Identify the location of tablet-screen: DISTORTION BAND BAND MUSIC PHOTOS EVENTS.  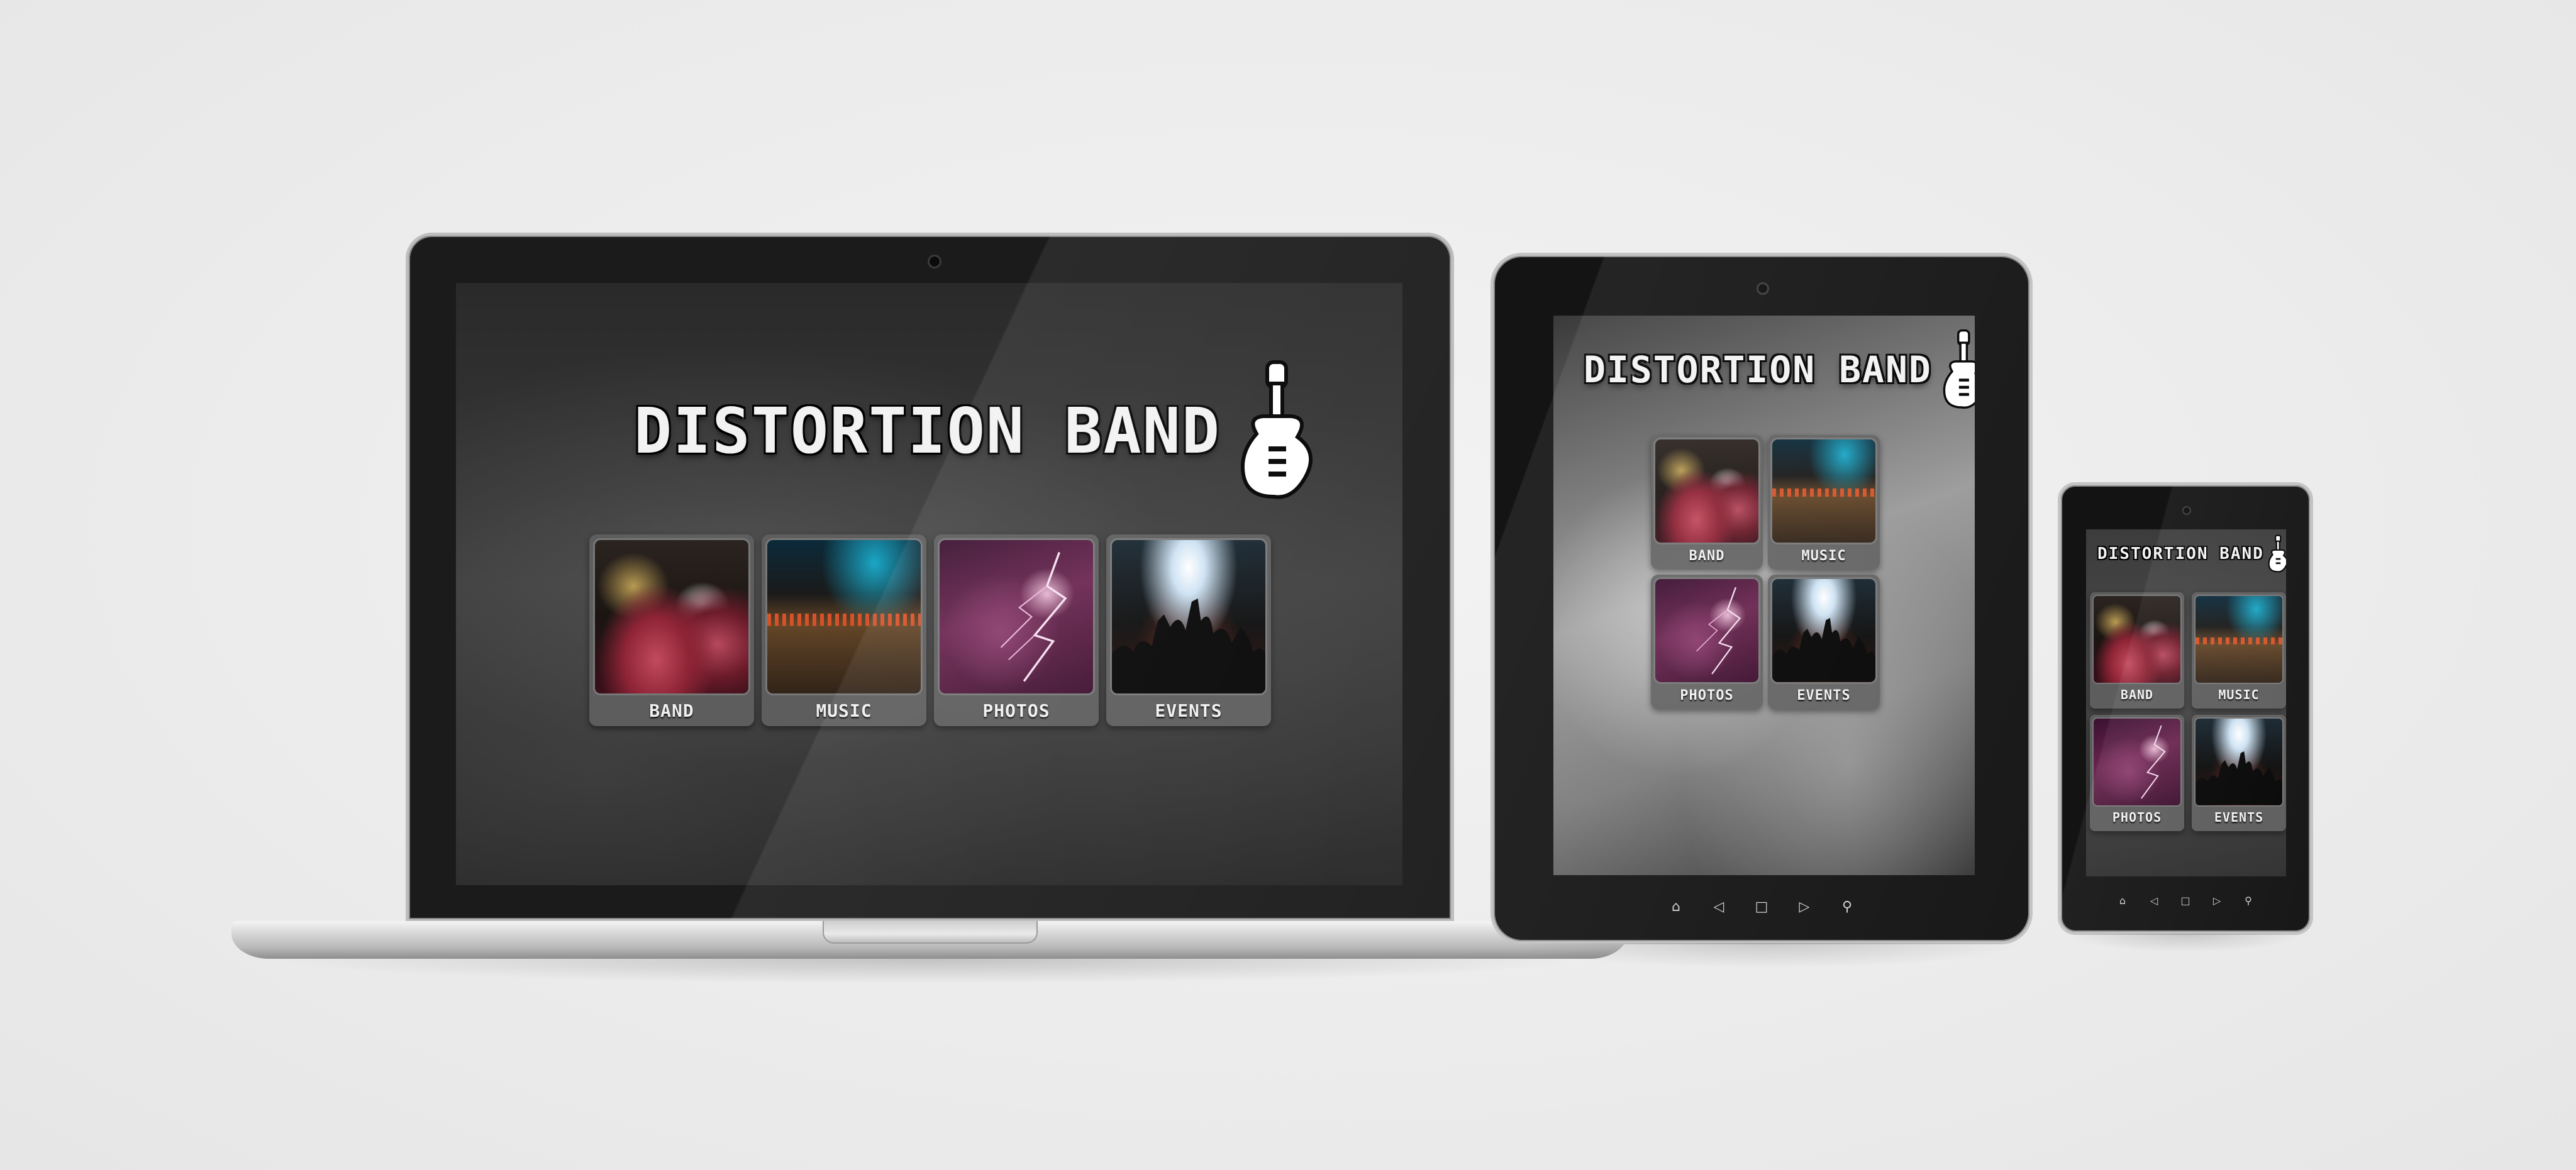
(1764, 595).